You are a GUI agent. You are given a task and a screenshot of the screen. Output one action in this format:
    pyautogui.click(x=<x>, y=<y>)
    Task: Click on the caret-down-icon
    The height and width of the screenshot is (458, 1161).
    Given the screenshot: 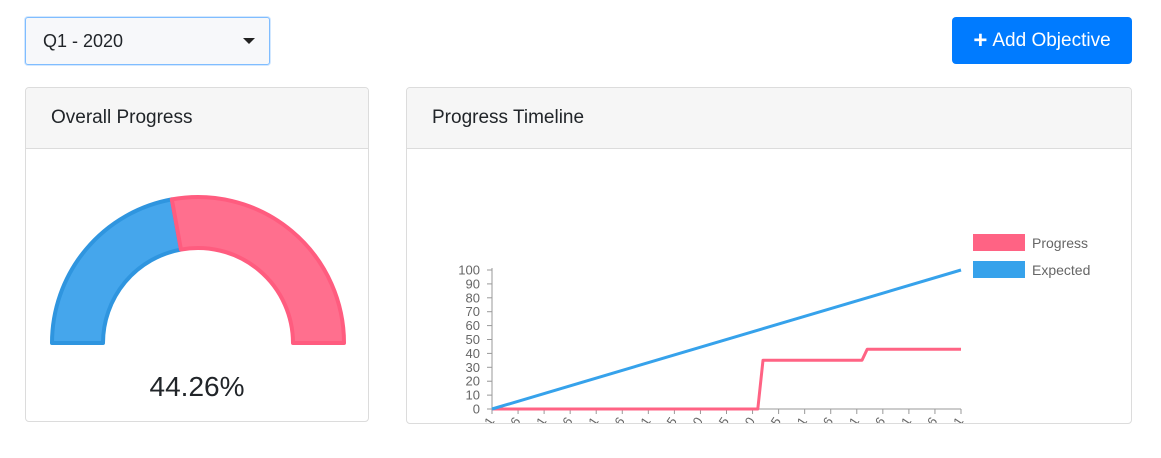 What is the action you would take?
    pyautogui.click(x=249, y=41)
    